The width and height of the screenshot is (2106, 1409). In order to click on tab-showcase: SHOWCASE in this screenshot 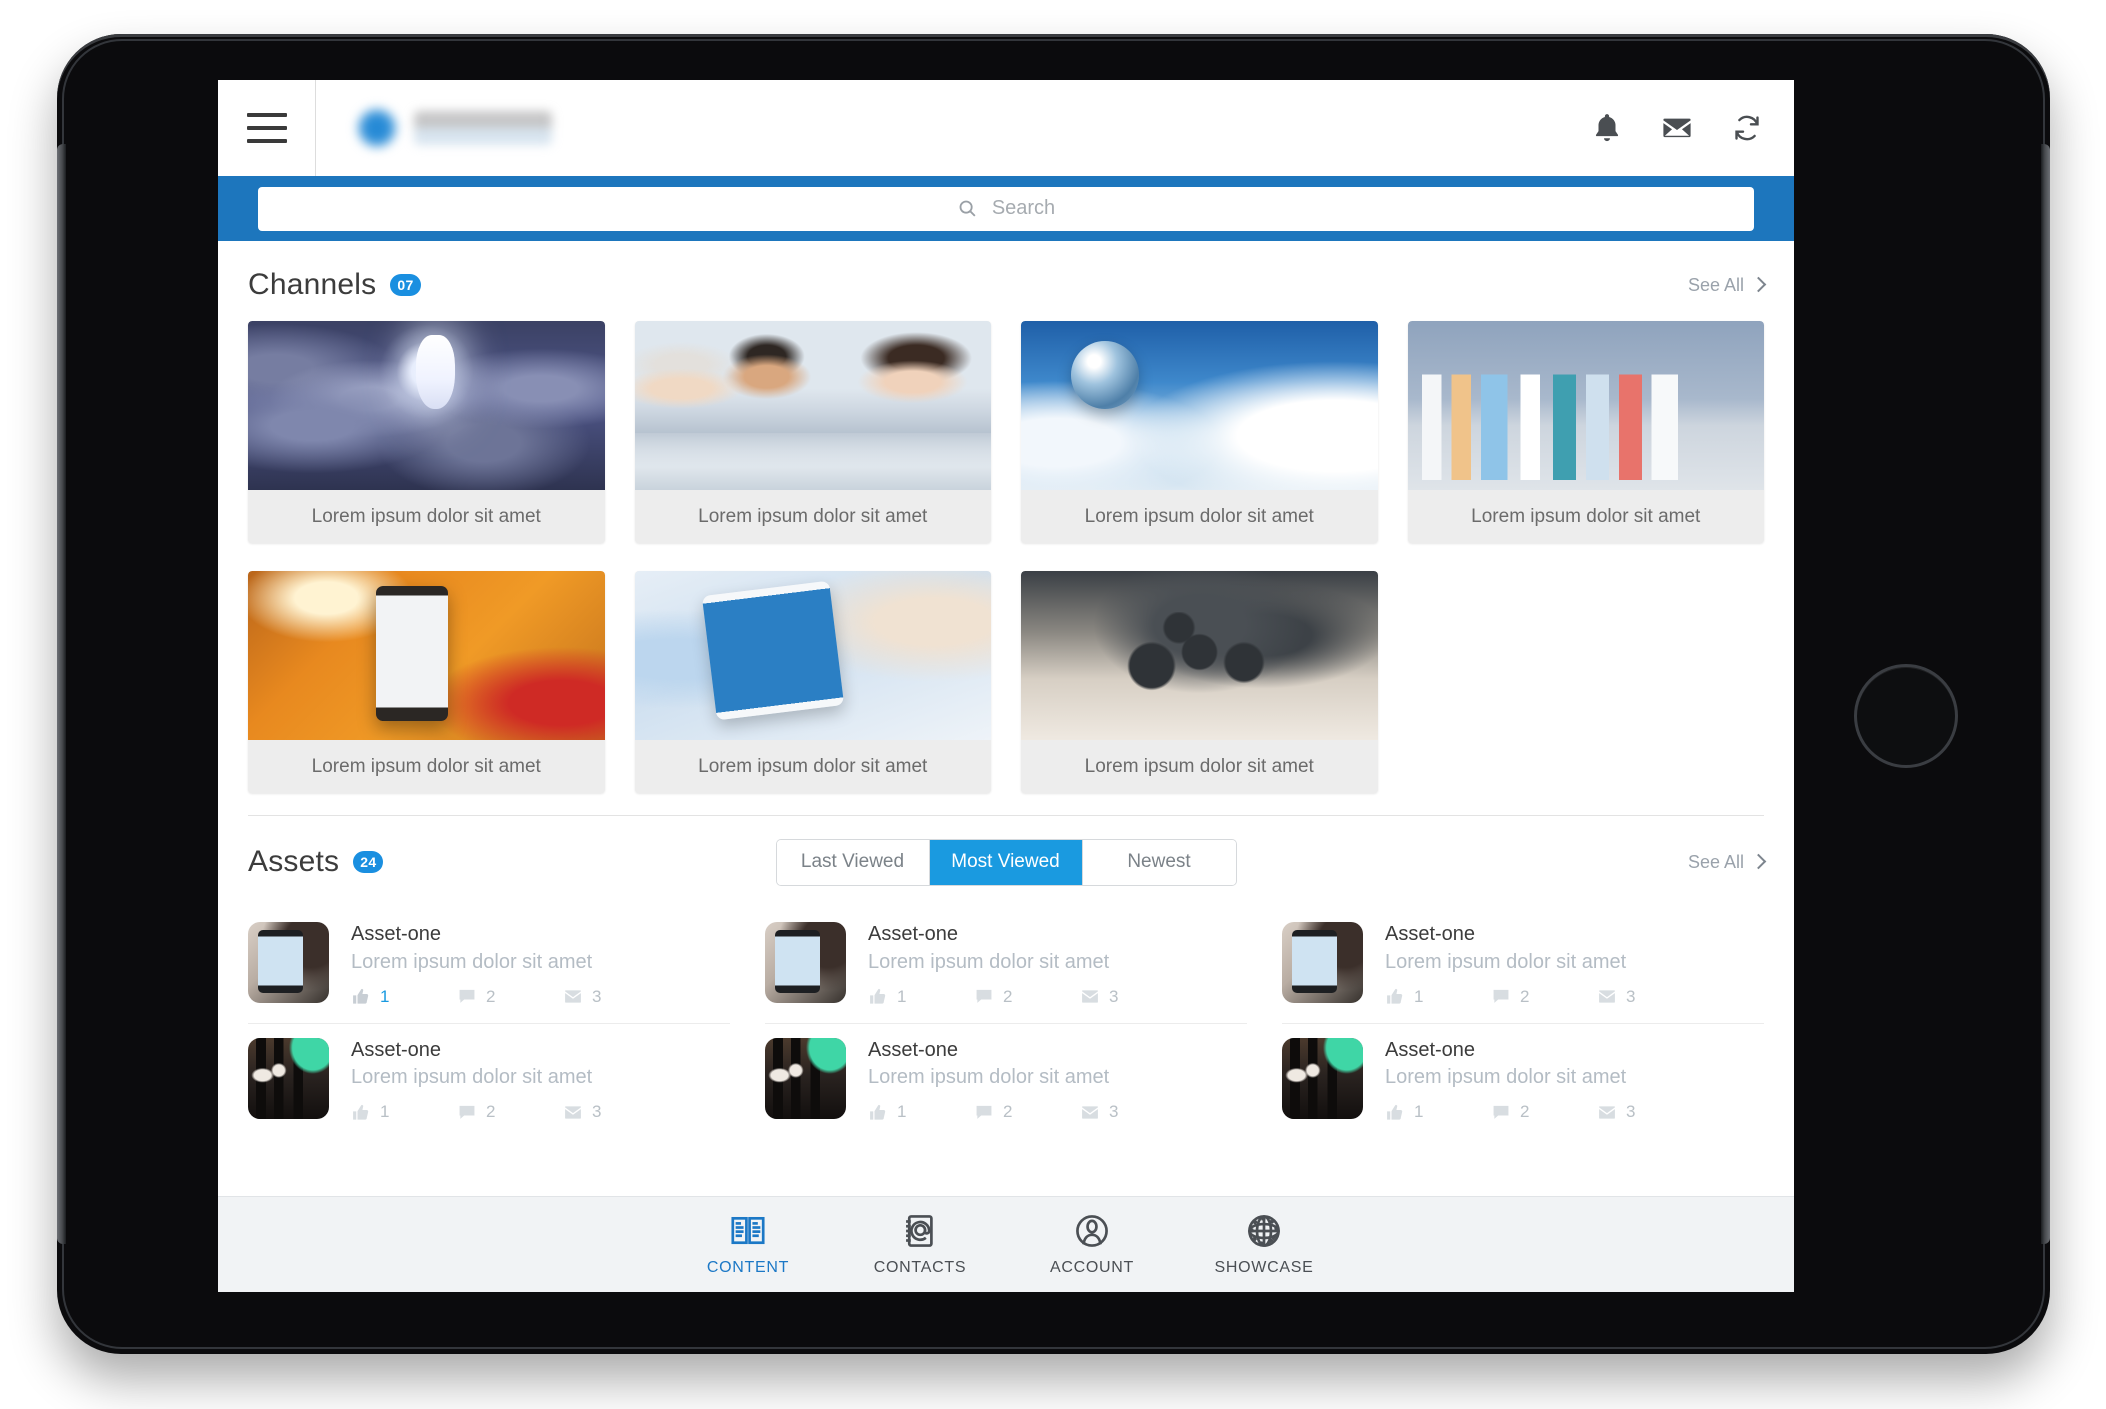, I will do `click(1264, 1244)`.